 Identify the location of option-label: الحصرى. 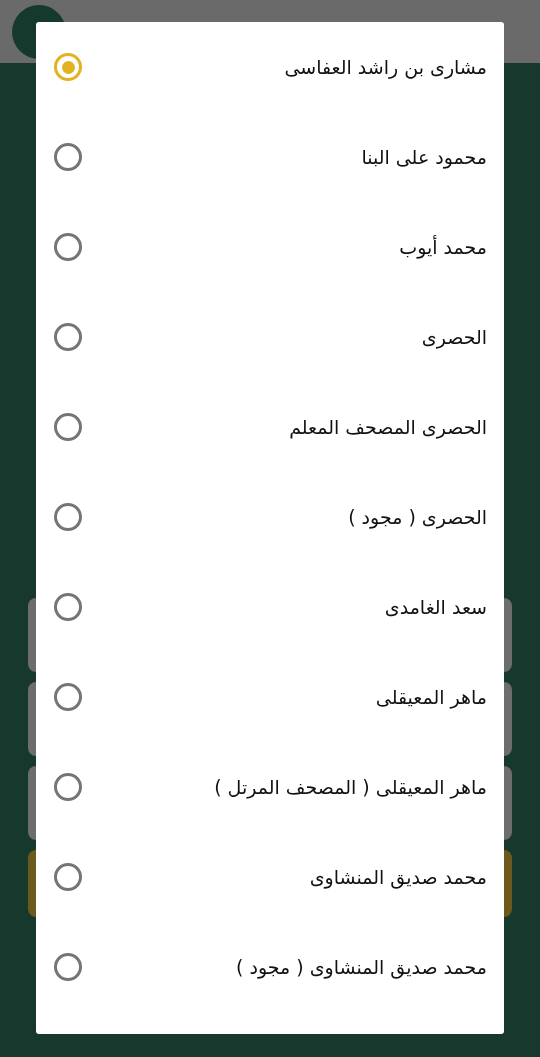
(454, 337).